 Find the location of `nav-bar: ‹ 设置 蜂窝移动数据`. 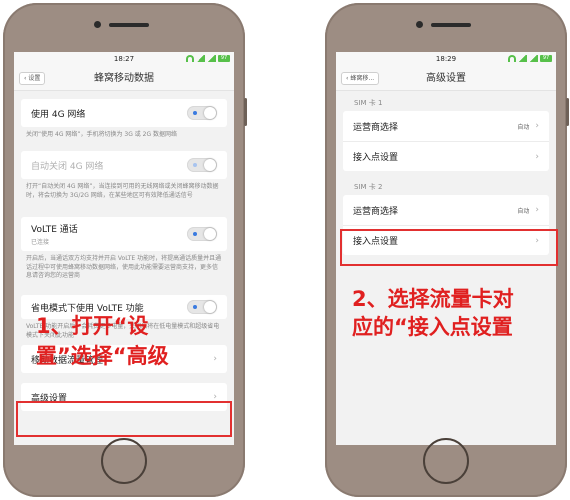

nav-bar: ‹ 设置 蜂窝移动数据 is located at coordinates (124, 78).